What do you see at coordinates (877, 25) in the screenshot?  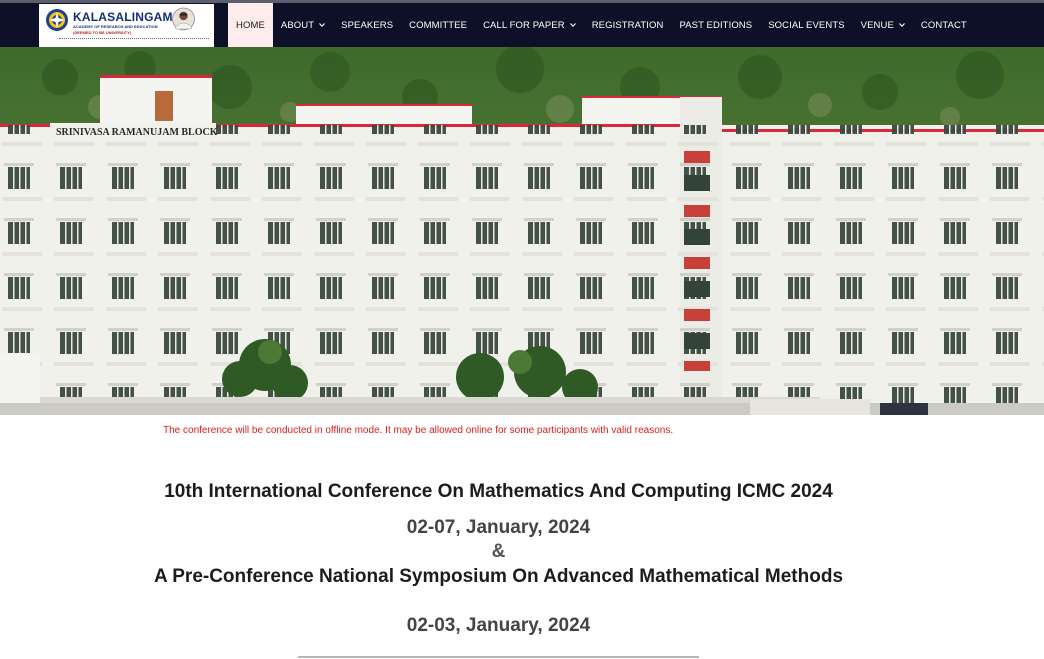 I see `nav-item-label: VENUE` at bounding box center [877, 25].